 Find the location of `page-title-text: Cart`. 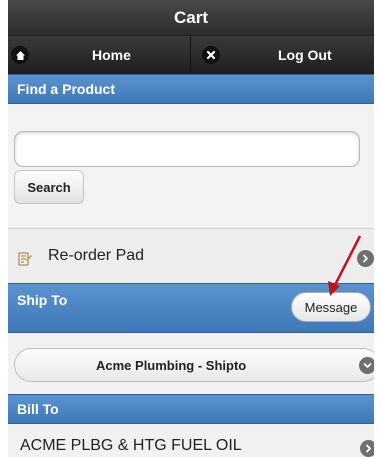

page-title-text: Cart is located at coordinates (190, 17).